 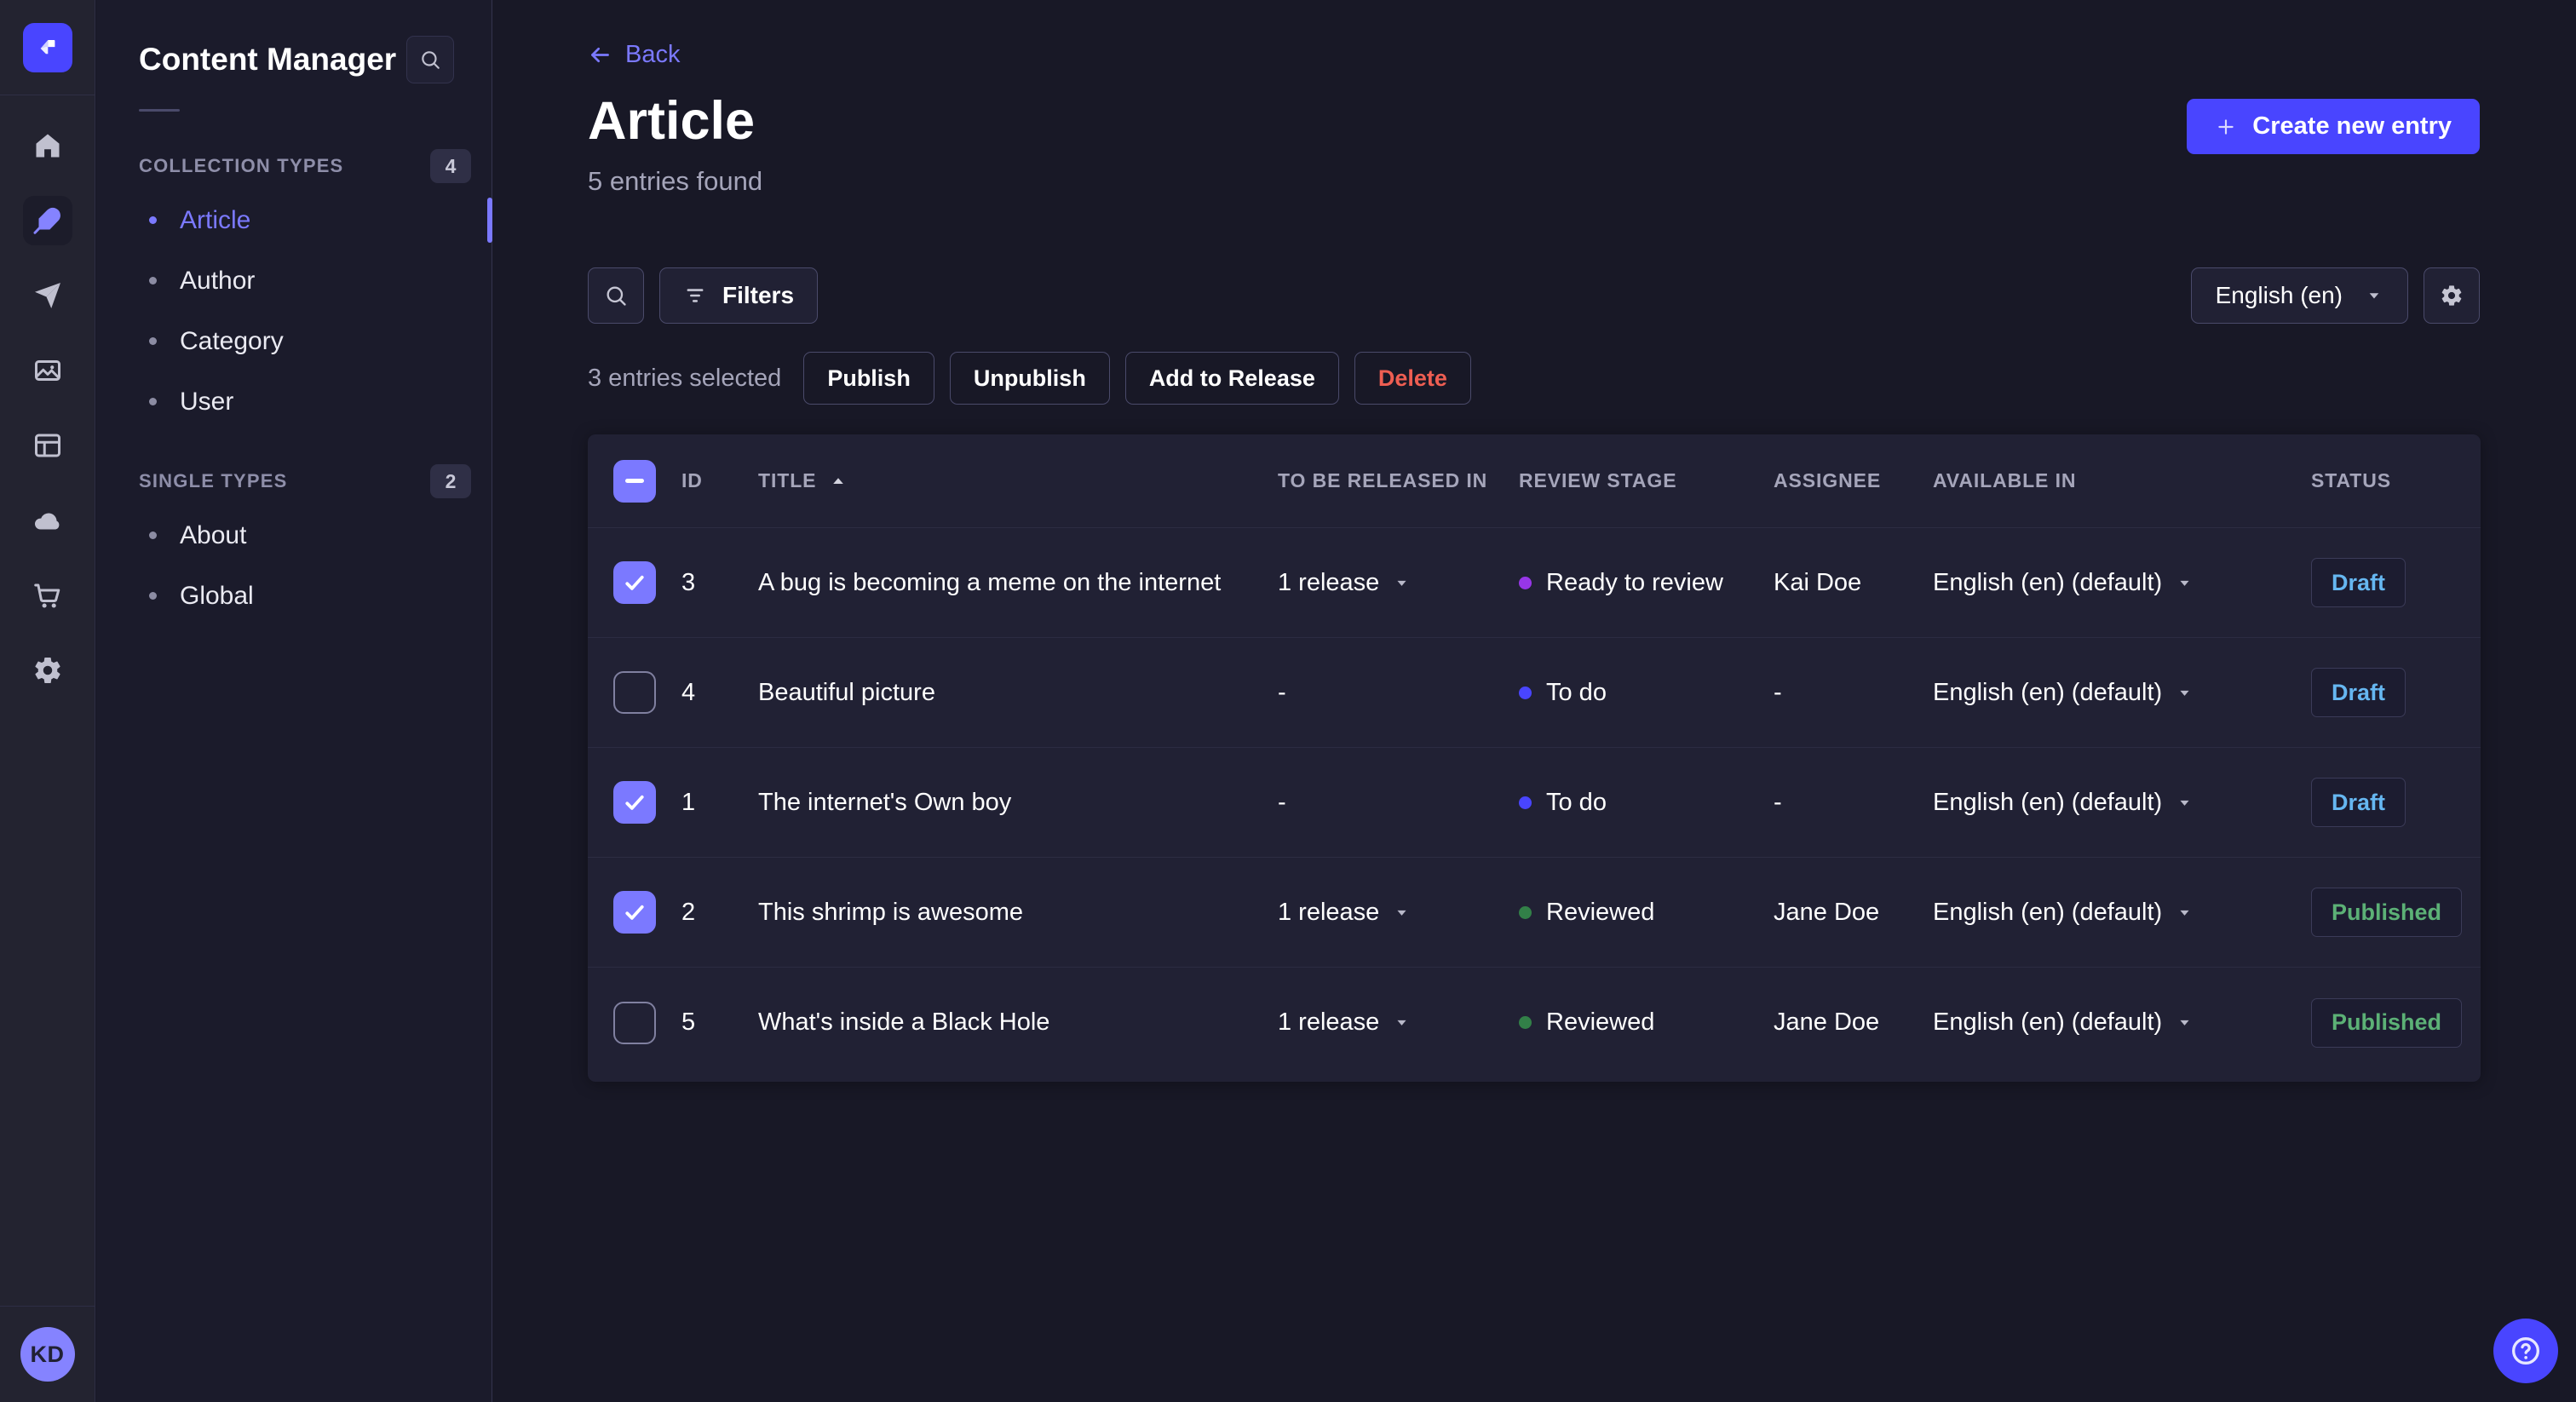 What do you see at coordinates (719, 480) in the screenshot?
I see `column-header-id: ID` at bounding box center [719, 480].